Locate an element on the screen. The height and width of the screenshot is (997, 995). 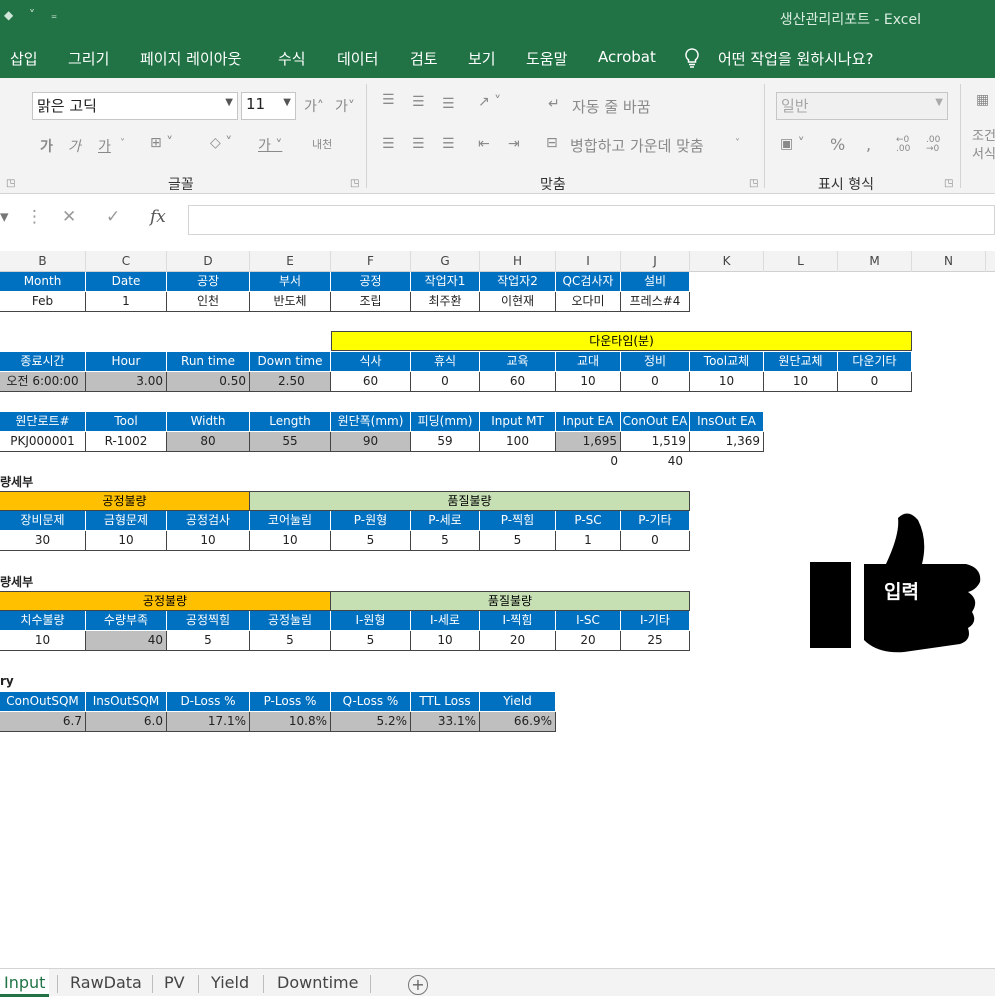
phonetic-button: 내천 is located at coordinates (322, 144).